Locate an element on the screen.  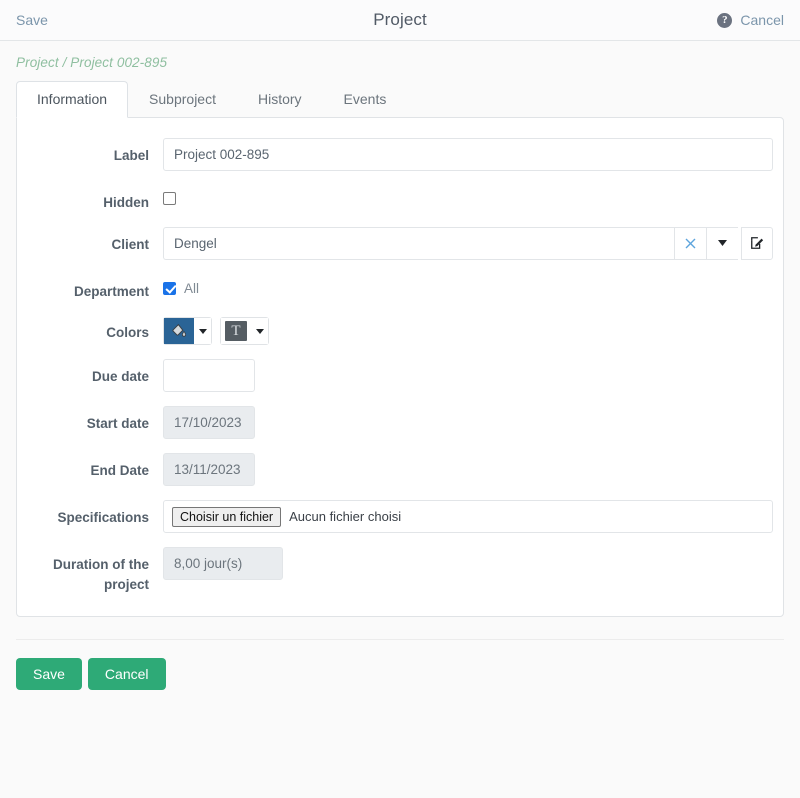
due-date-field-label: Due date is located at coordinates (120, 377).